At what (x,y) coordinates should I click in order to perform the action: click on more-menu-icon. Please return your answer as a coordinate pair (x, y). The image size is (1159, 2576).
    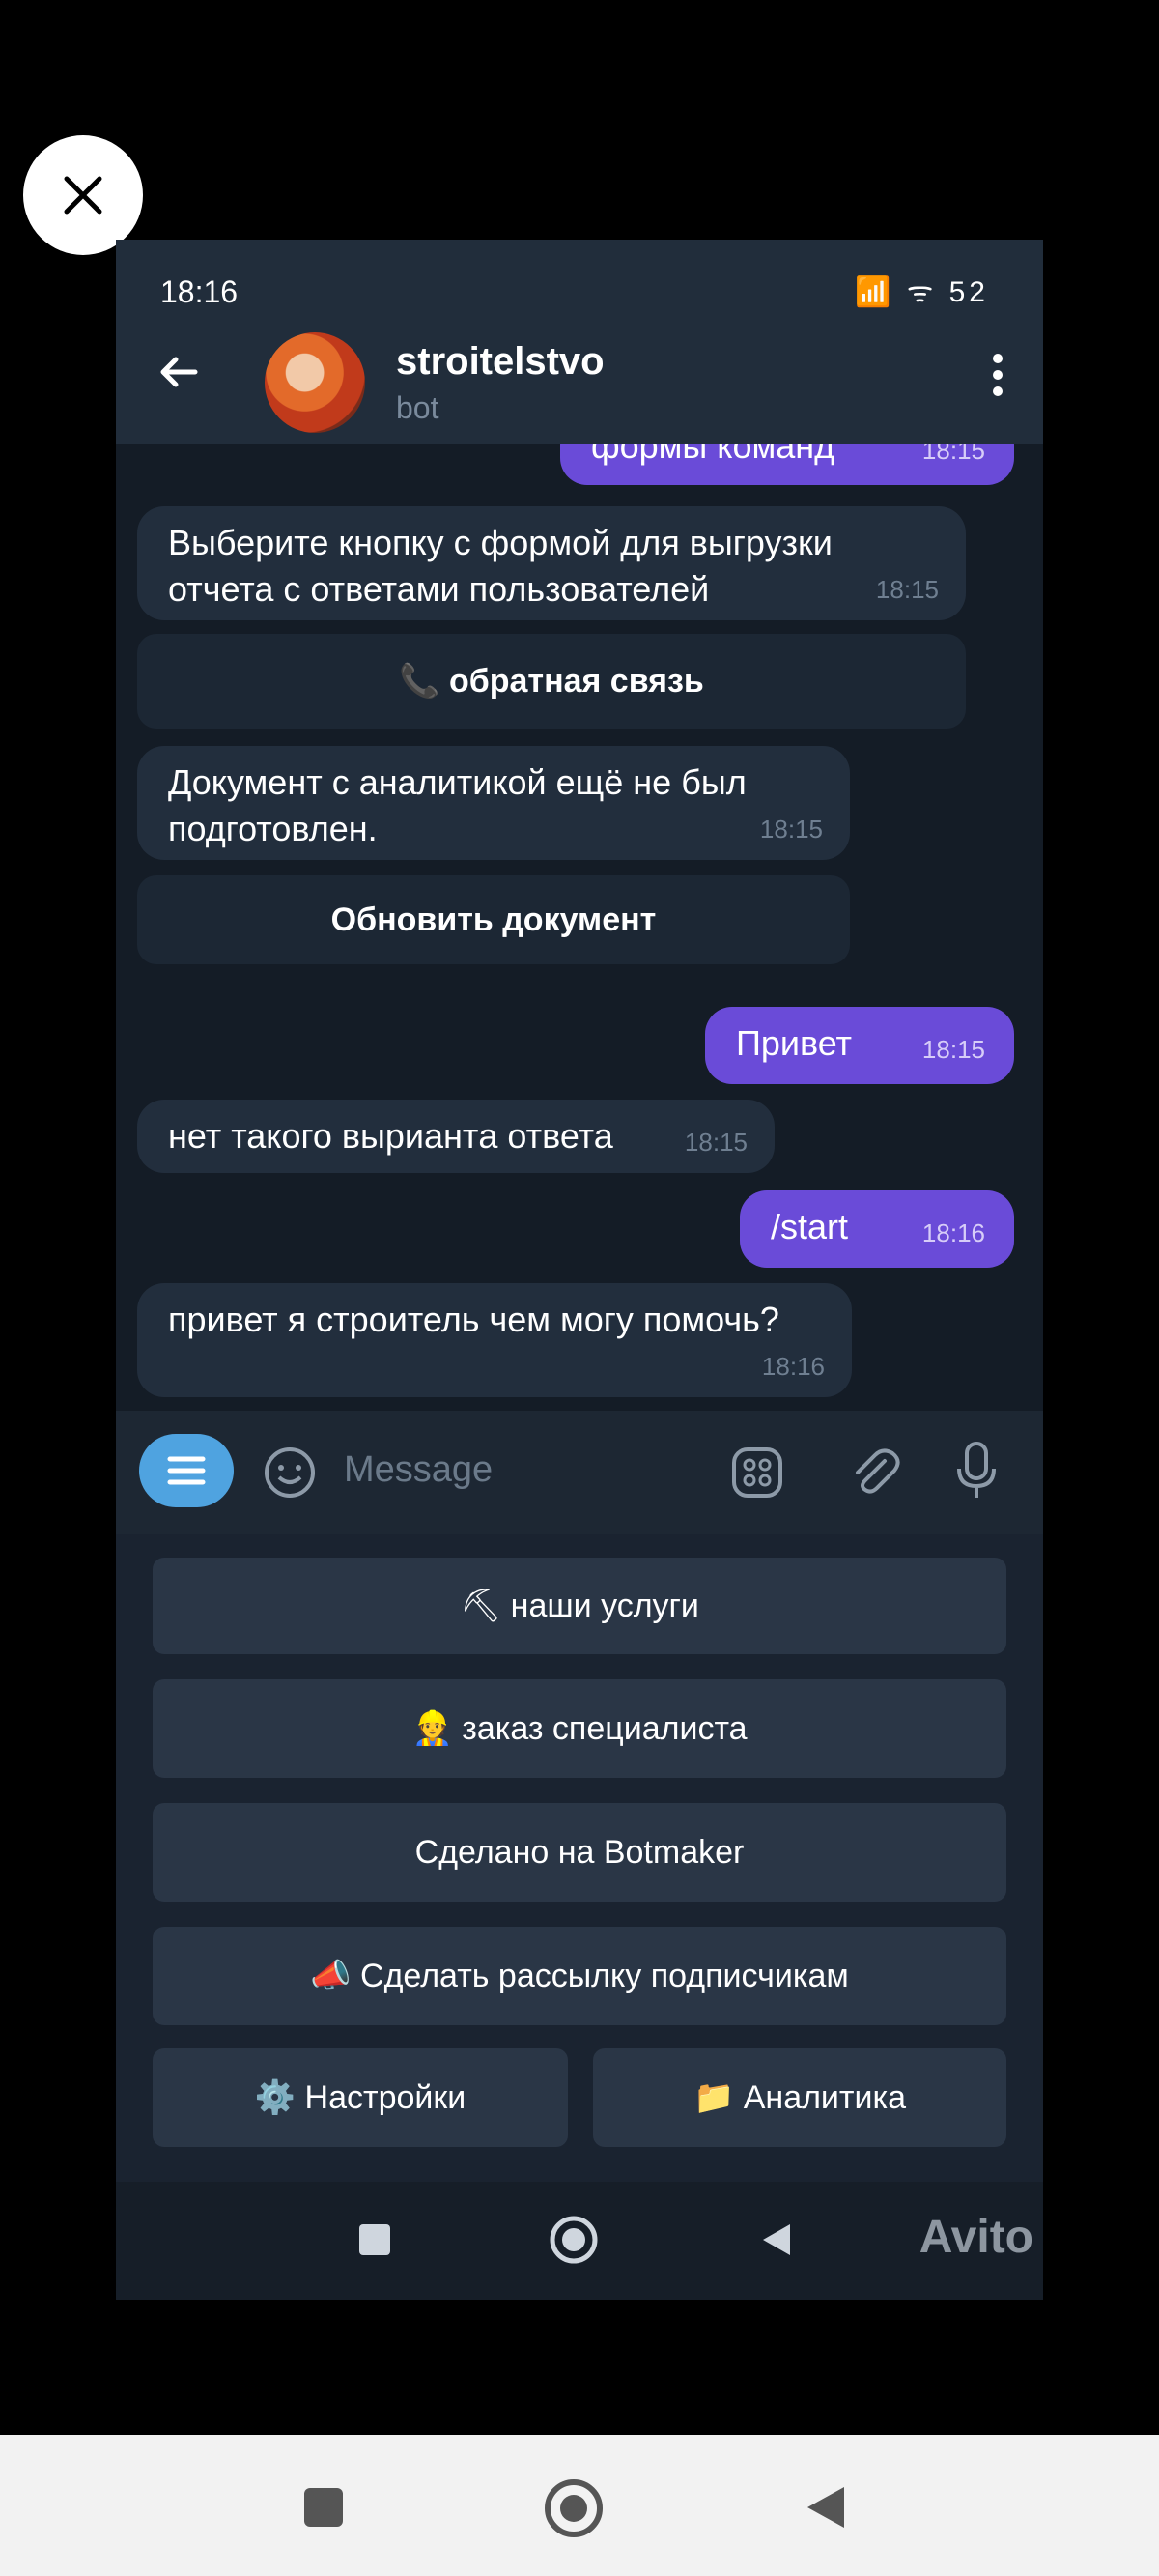
    Looking at the image, I should click on (997, 375).